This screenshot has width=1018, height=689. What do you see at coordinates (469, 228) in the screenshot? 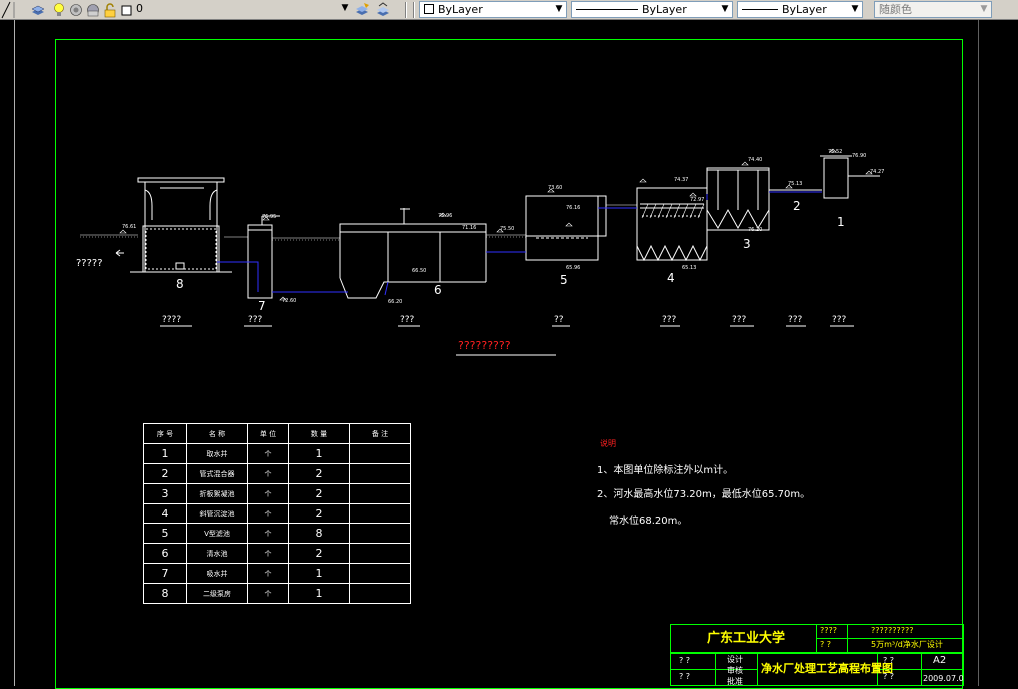
I see `elevation-label: 71.16` at bounding box center [469, 228].